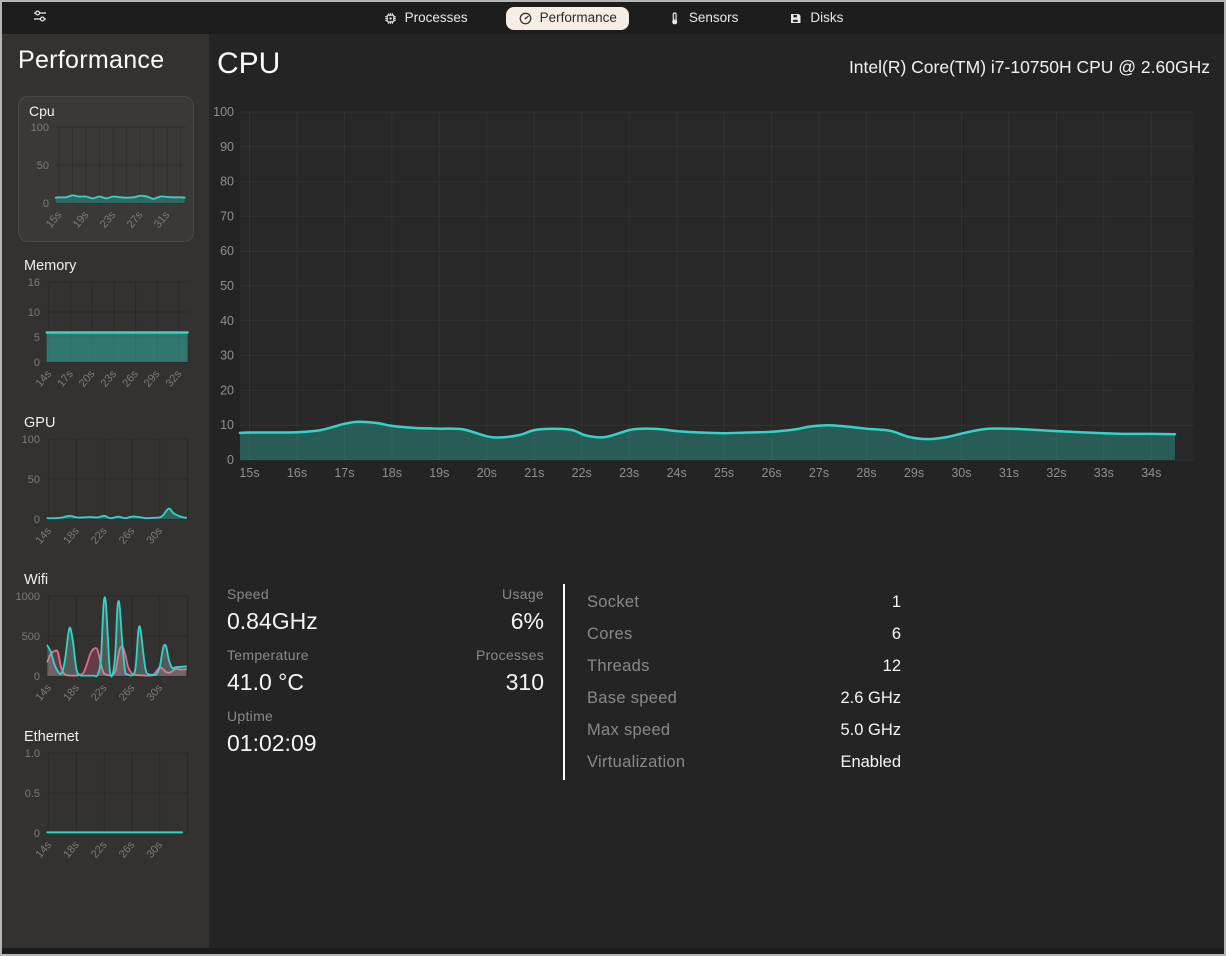  Describe the element at coordinates (1104, 473) in the screenshot. I see `svg-text: 33s` at that location.